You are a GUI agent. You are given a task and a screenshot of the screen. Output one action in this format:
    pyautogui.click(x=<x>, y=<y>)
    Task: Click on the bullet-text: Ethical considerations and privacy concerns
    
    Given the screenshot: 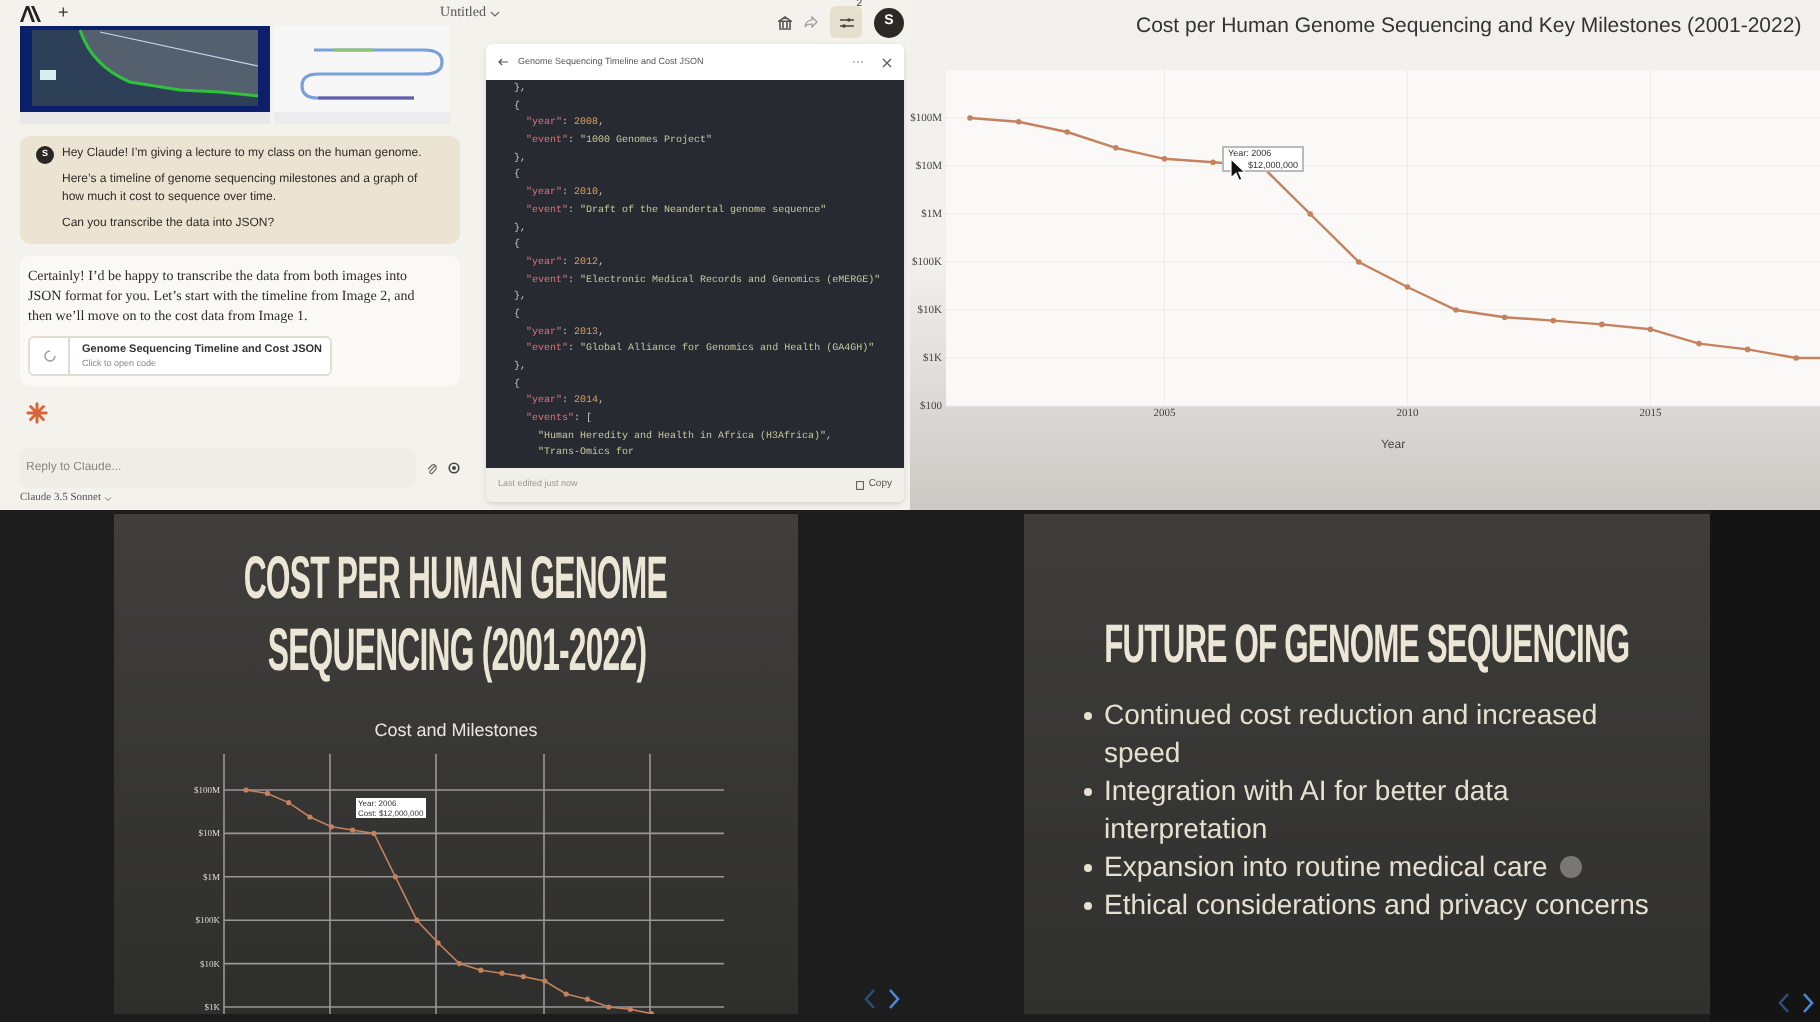 What is the action you would take?
    pyautogui.click(x=1376, y=905)
    